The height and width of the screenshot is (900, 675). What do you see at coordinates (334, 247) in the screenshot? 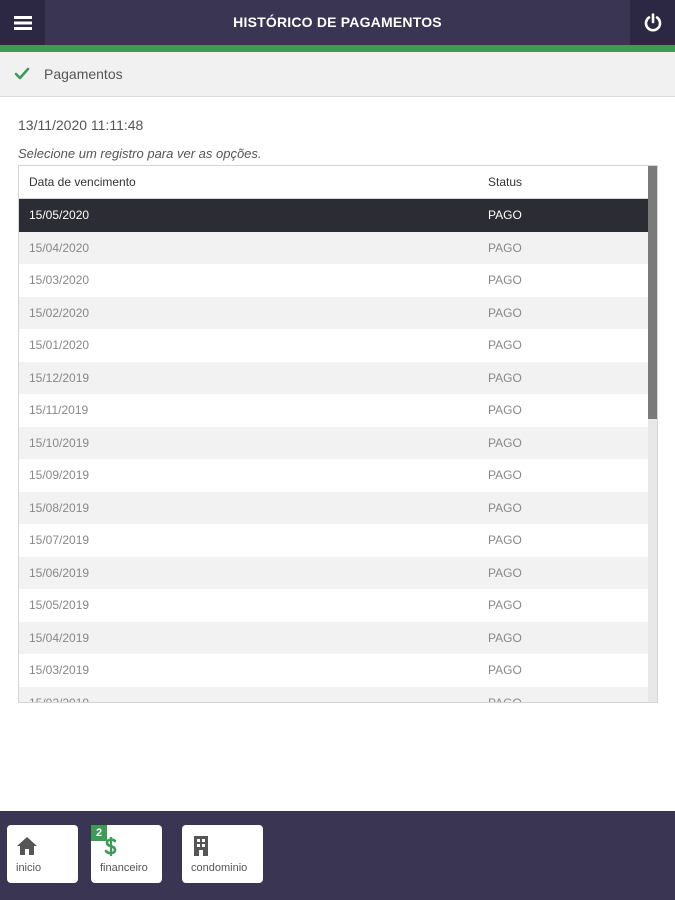
I see `table-row: 15/04/2020 PAGO` at bounding box center [334, 247].